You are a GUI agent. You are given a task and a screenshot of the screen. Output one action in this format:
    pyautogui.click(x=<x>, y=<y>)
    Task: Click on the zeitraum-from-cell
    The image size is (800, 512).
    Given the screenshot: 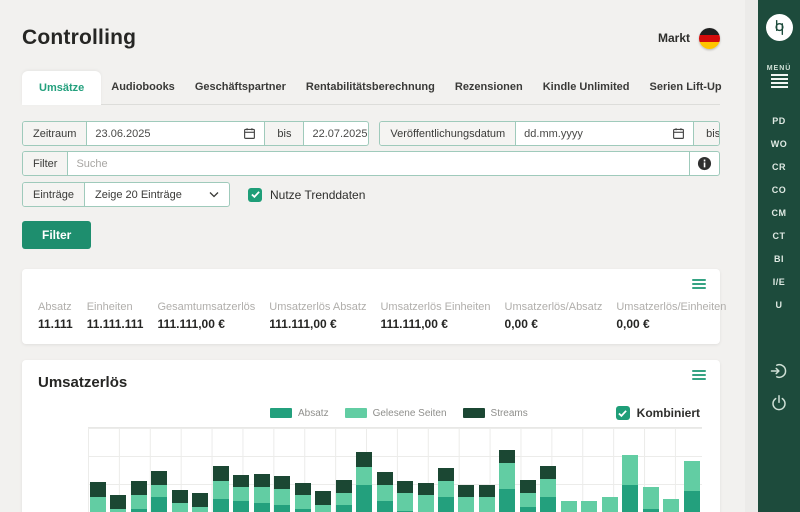 What is the action you would take?
    pyautogui.click(x=175, y=133)
    